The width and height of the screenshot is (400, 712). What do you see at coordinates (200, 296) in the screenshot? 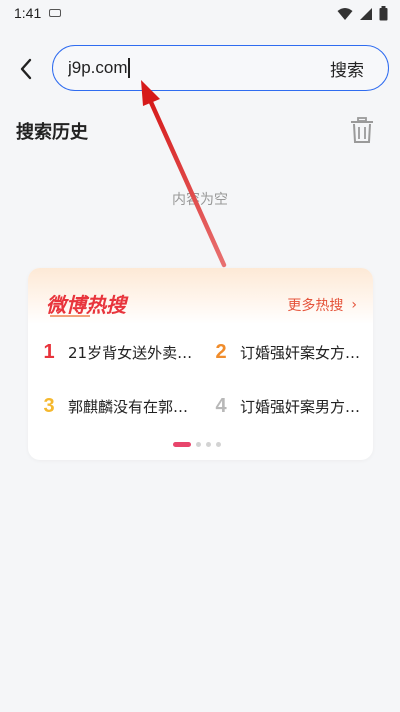
I see `hot-card-header: 微博热搜 更多热搜 ›` at bounding box center [200, 296].